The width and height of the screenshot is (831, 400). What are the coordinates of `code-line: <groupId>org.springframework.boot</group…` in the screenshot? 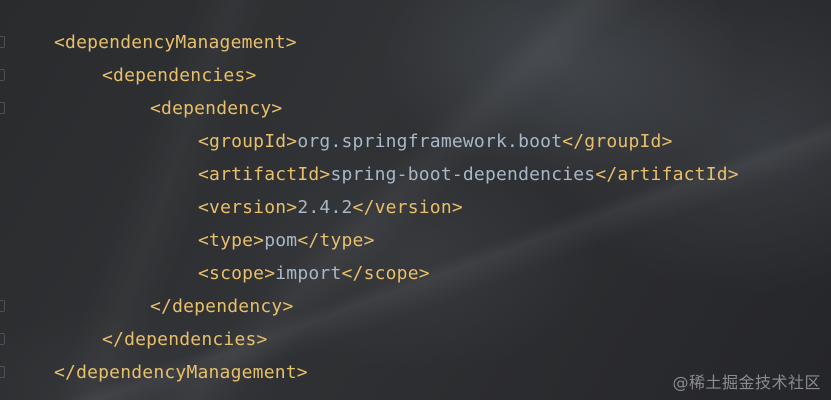 It's located at (442, 141).